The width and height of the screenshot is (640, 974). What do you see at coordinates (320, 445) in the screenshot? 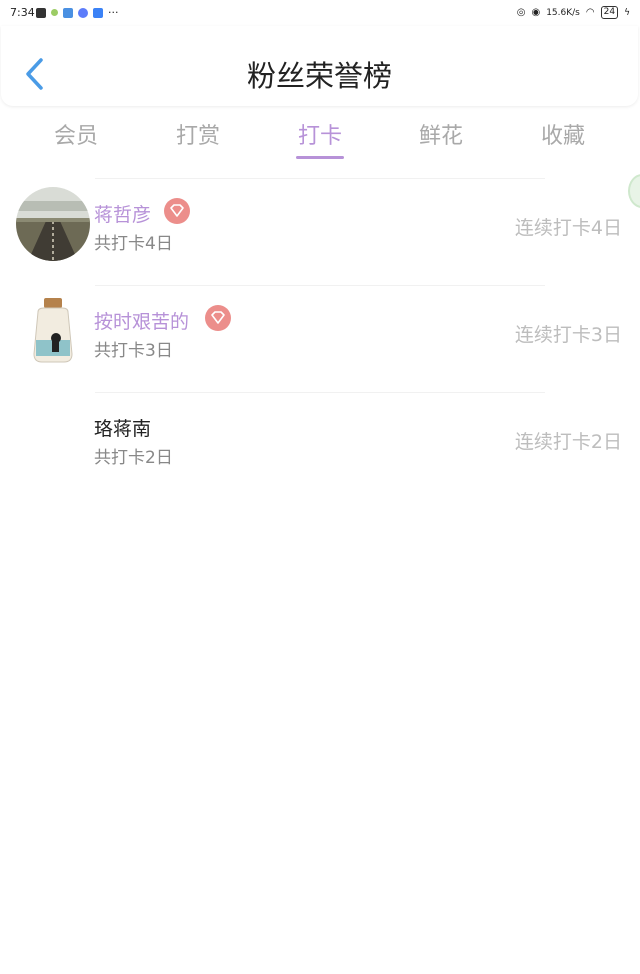
I see `list-item: 珞蒋南 共打卡2日 连续打卡2日` at bounding box center [320, 445].